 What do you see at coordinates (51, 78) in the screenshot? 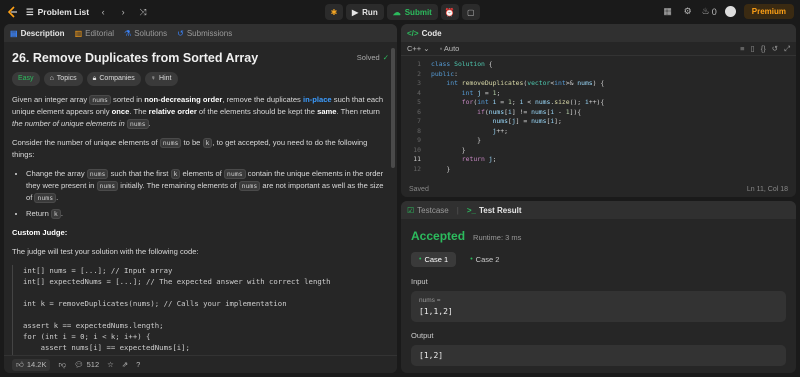
I see `tag-icon: ⌂` at bounding box center [51, 78].